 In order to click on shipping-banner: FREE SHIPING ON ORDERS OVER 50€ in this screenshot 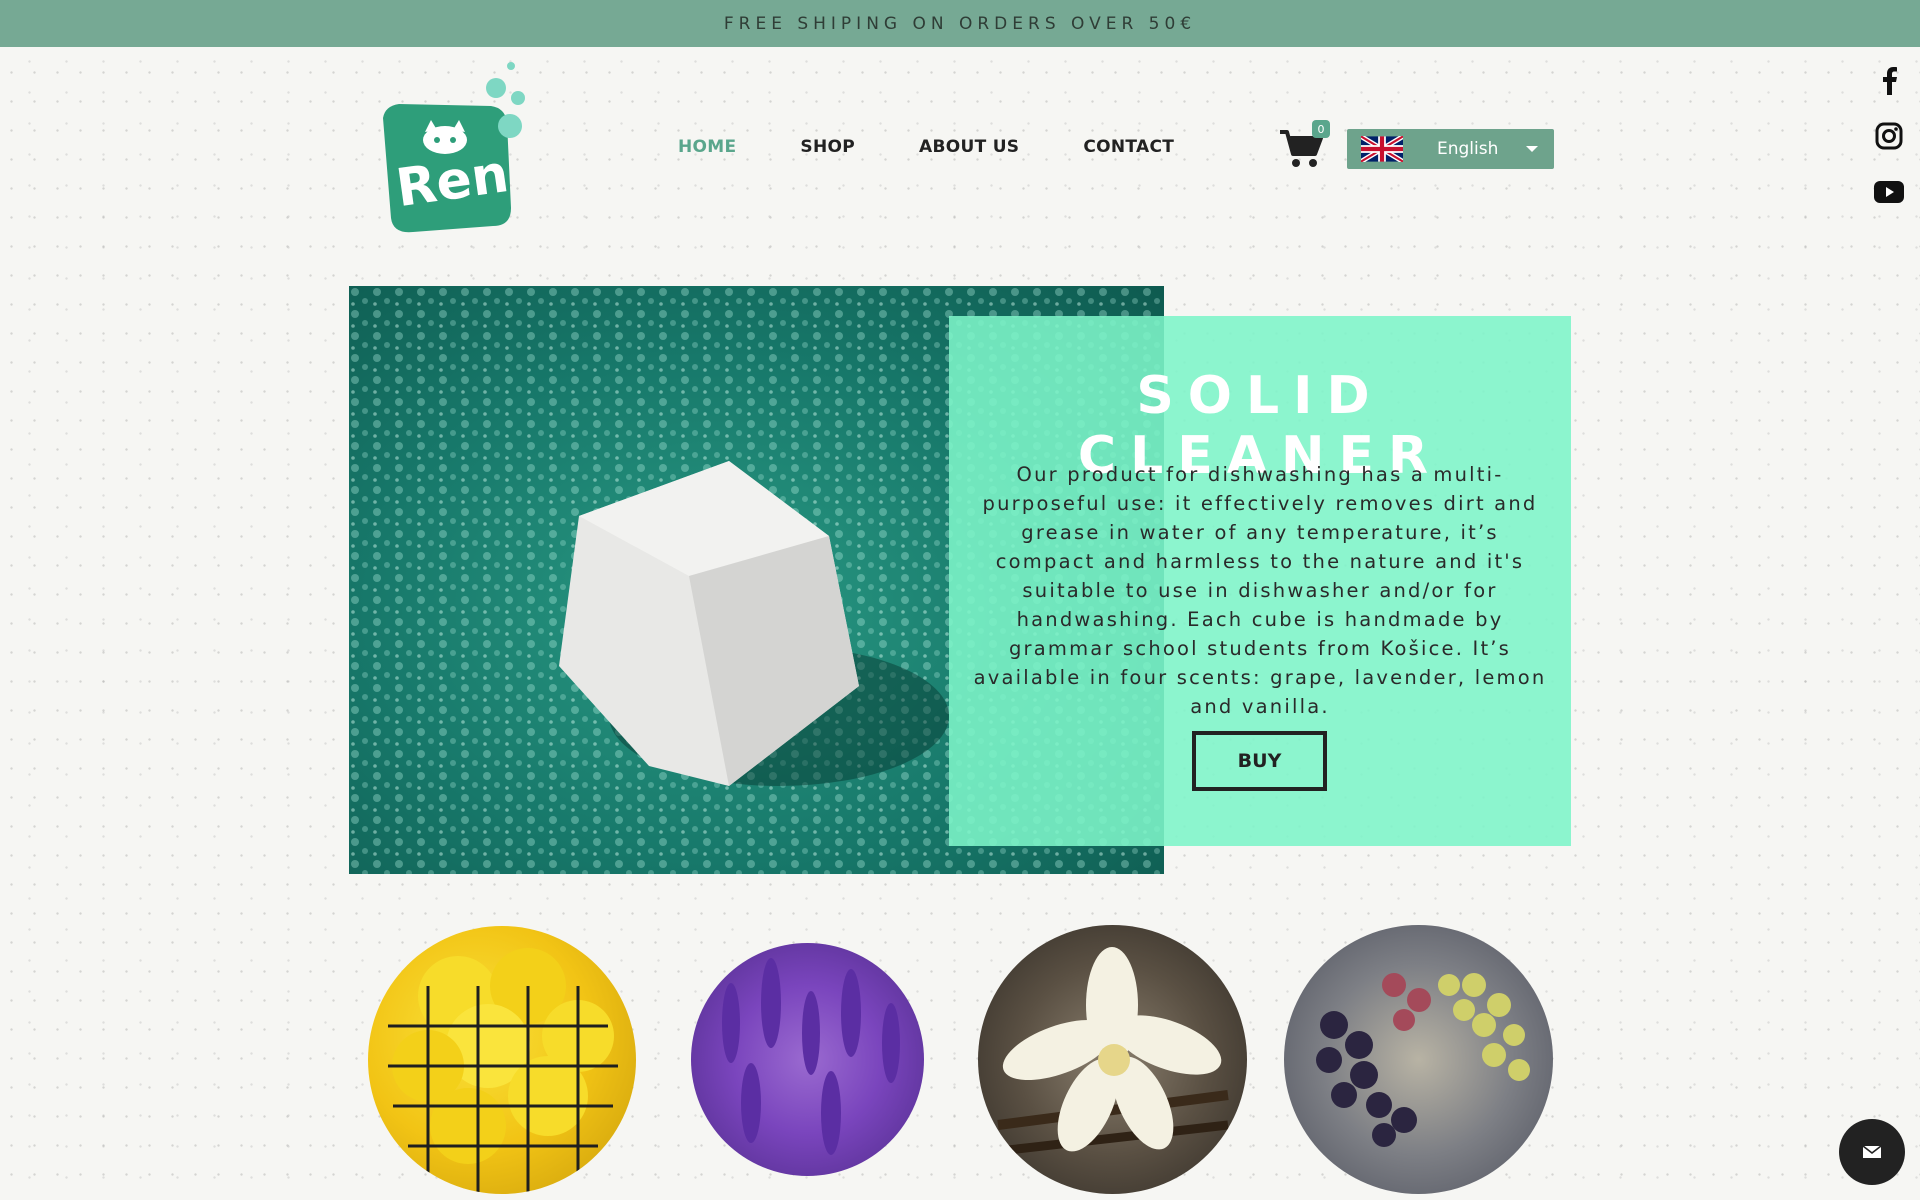, I will do `click(960, 23)`.